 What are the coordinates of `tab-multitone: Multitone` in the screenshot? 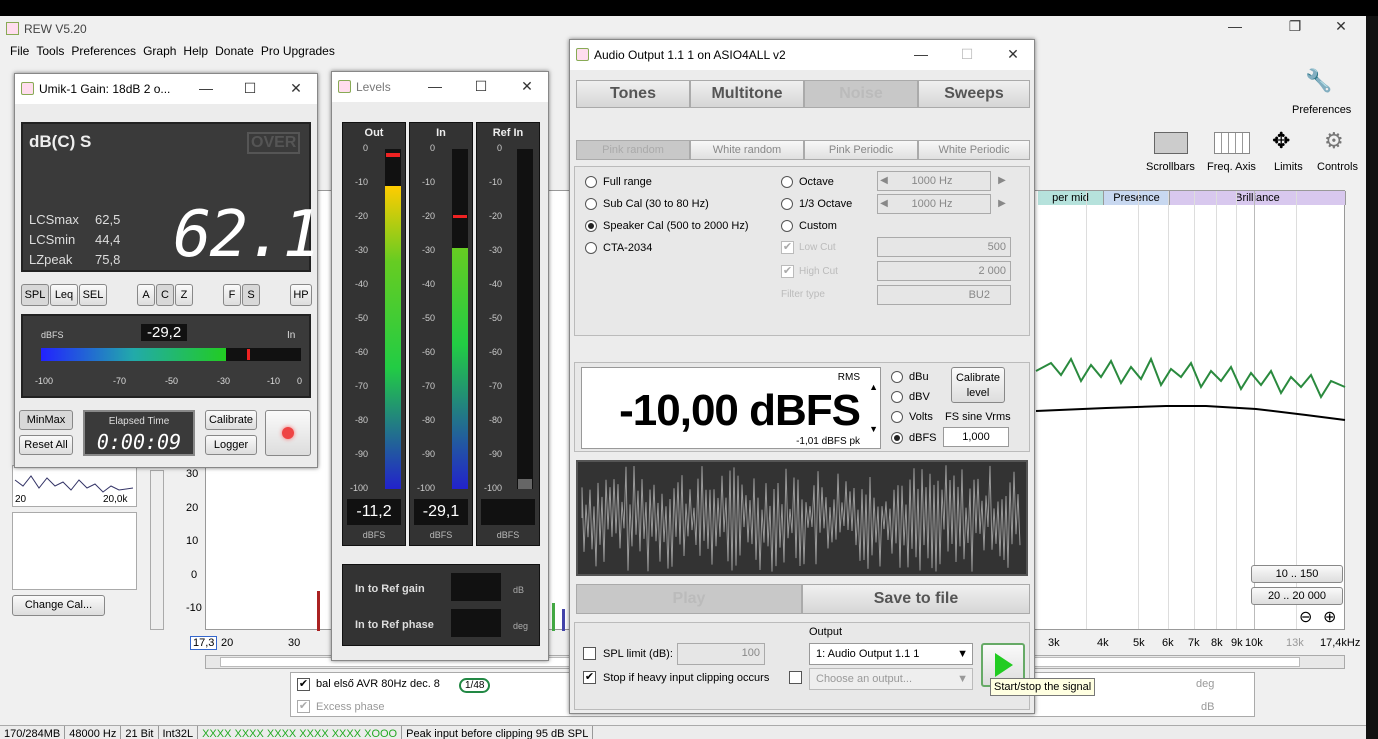 It's located at (747, 94).